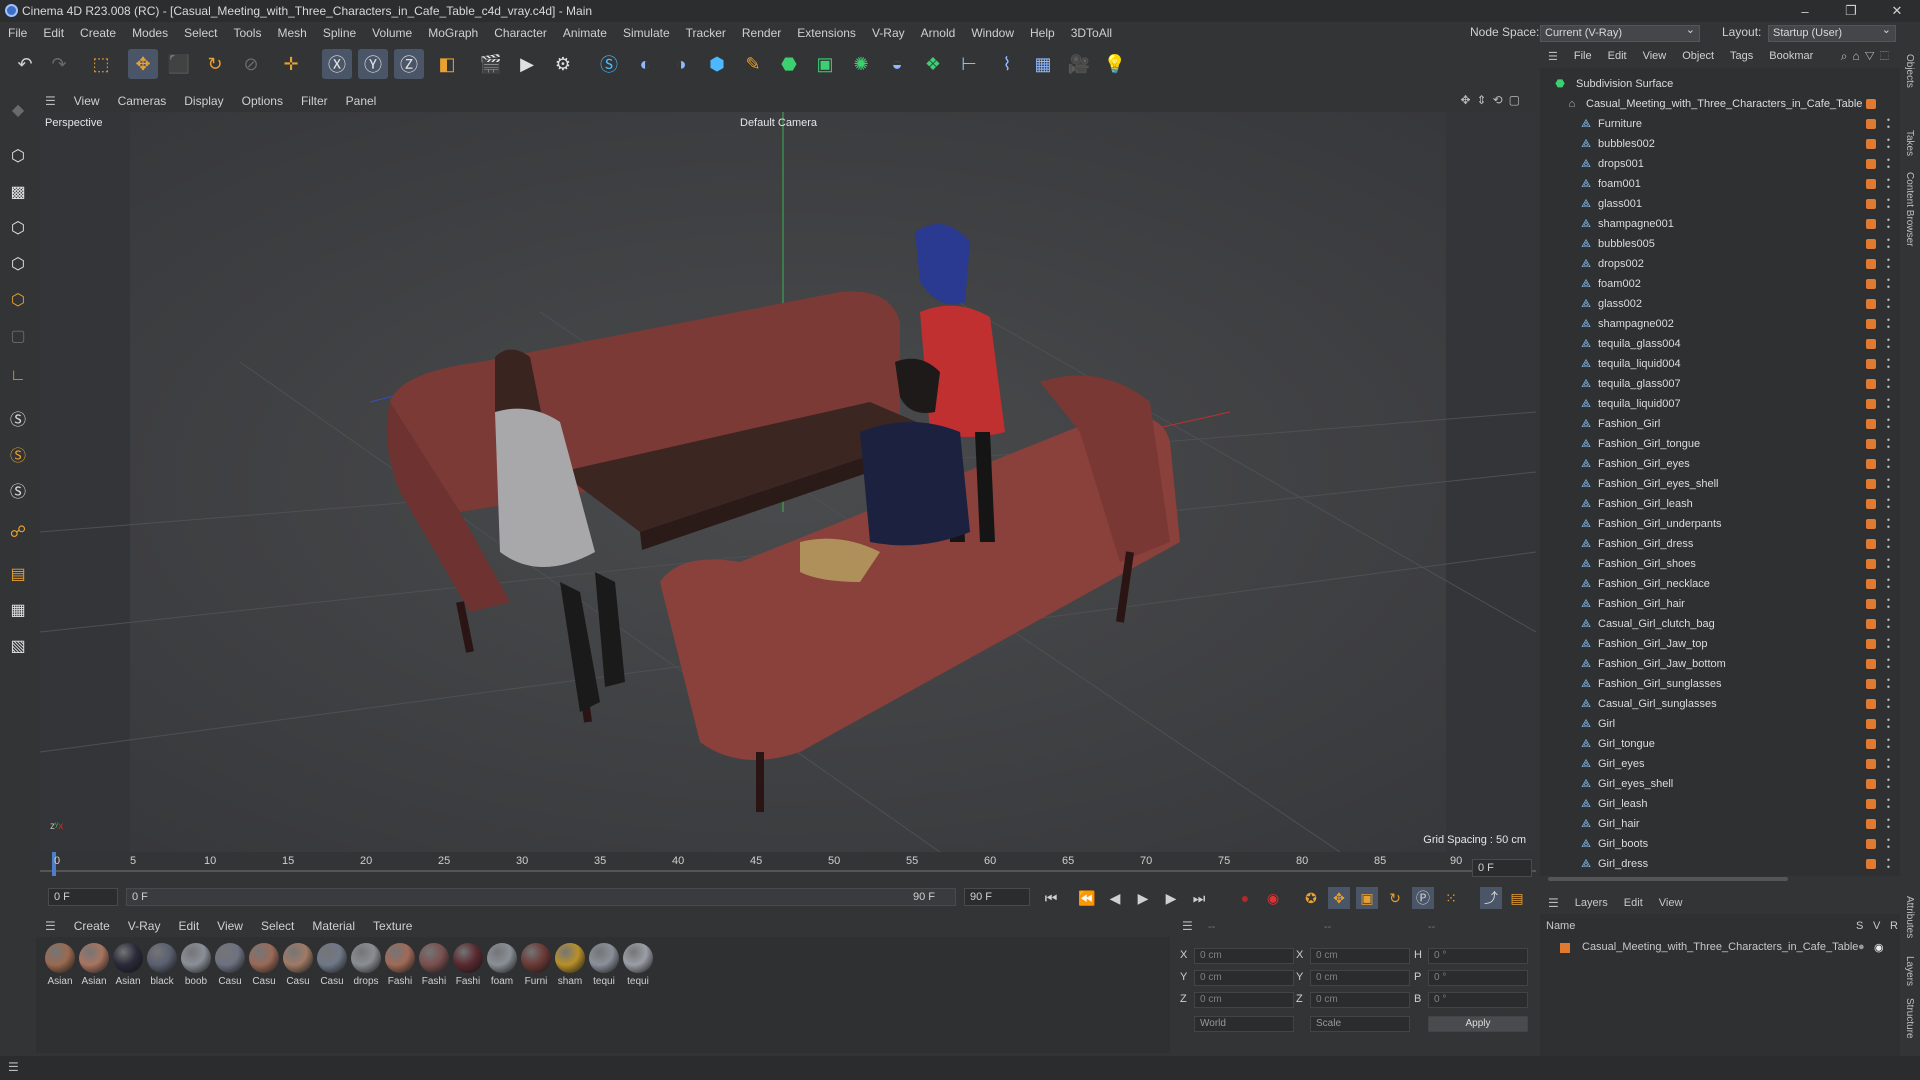 The image size is (1920, 1080). What do you see at coordinates (18, 490) in the screenshot?
I see `snap-vertex-icon: Ⓢ` at bounding box center [18, 490].